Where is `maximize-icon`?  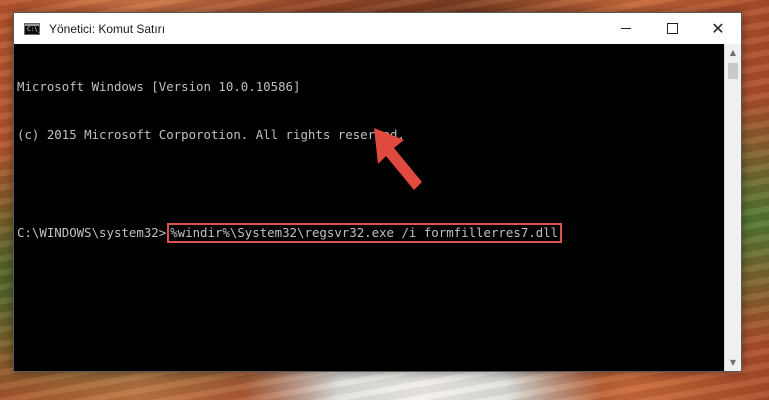 maximize-icon is located at coordinates (672, 28).